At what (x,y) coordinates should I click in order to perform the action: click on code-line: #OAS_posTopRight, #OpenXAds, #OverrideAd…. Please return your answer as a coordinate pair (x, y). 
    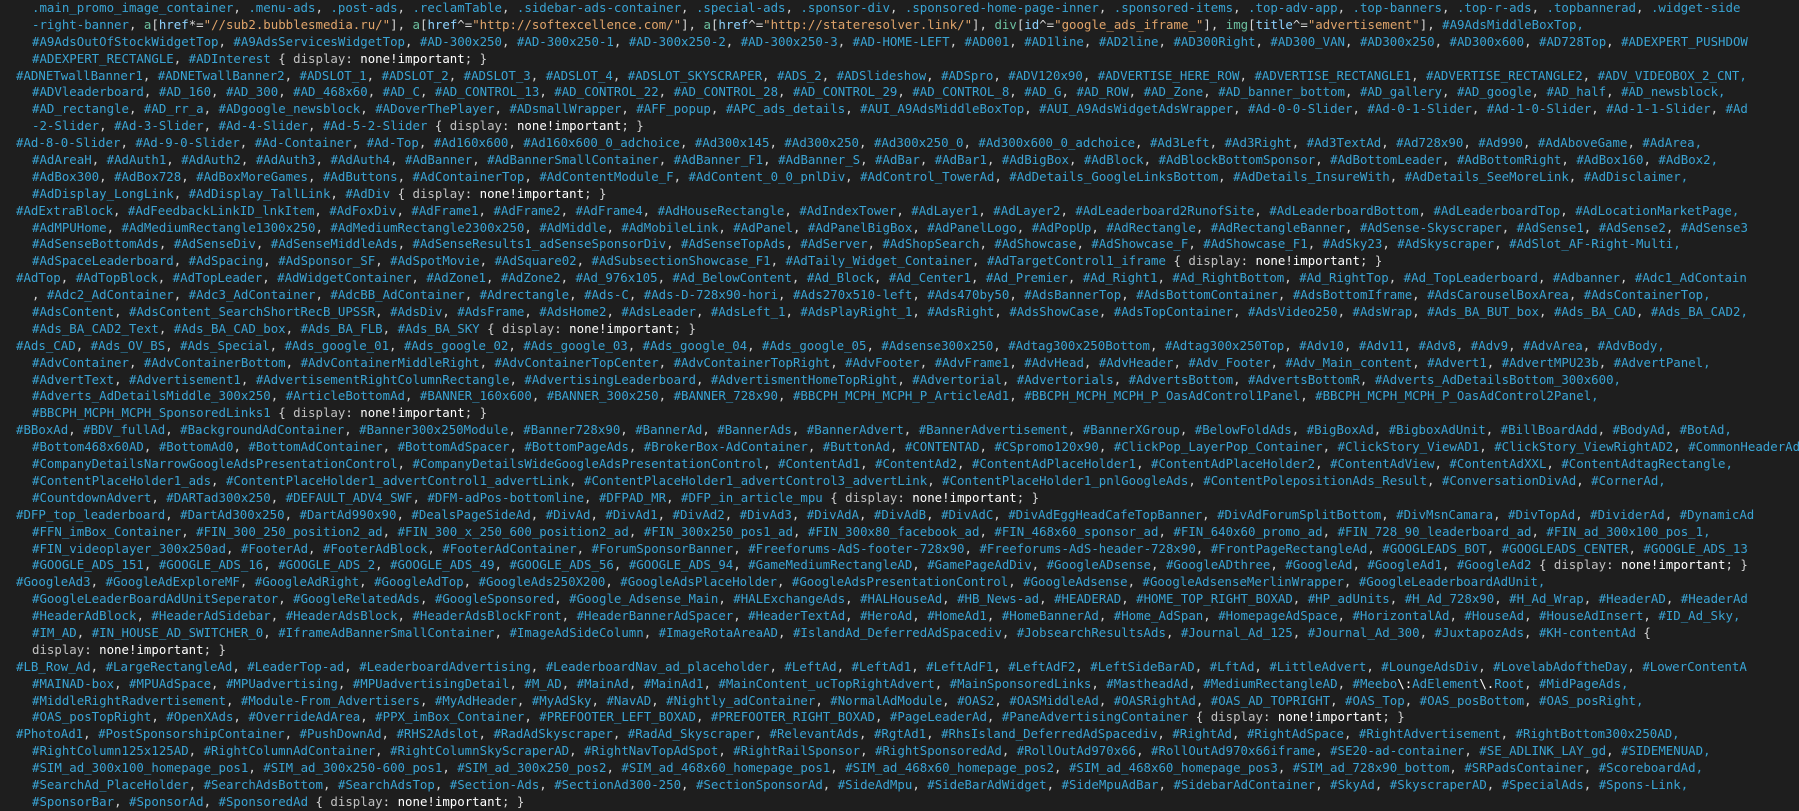
    Looking at the image, I should click on (907, 717).